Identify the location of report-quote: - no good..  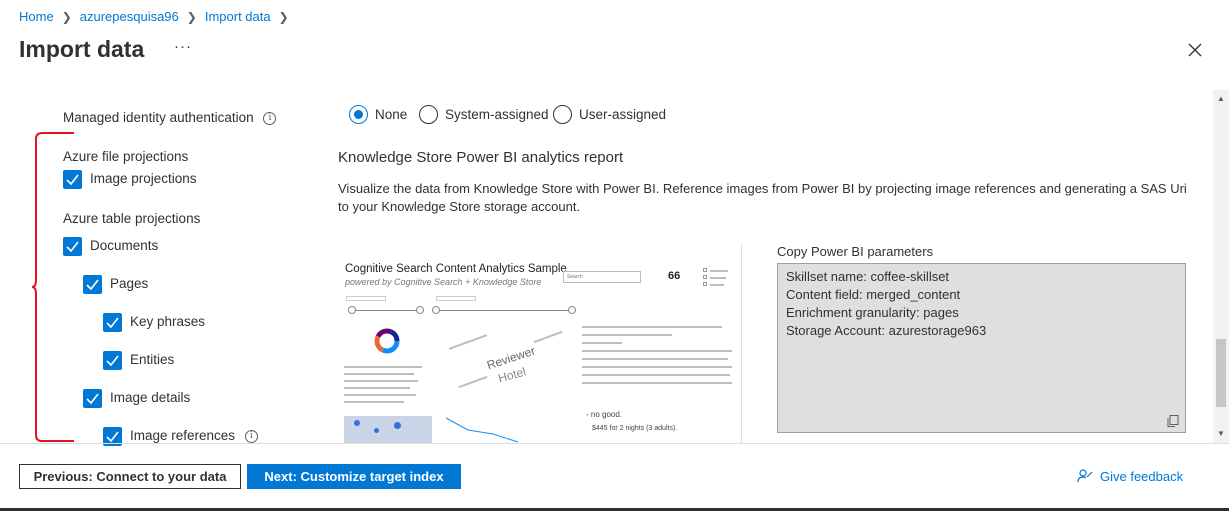
(604, 414).